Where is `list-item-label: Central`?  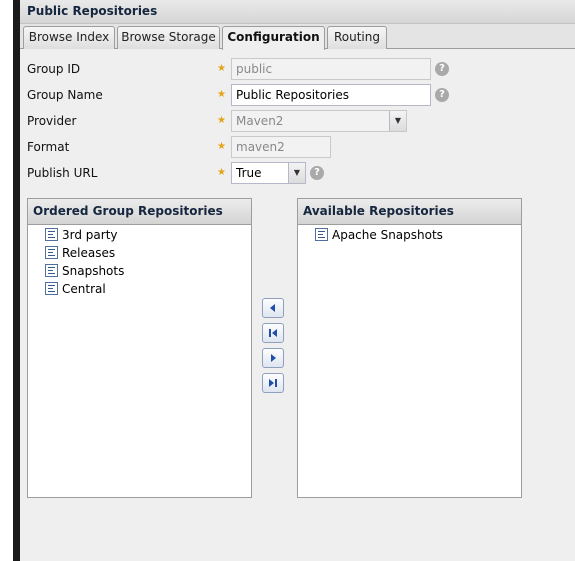 list-item-label: Central is located at coordinates (84, 289).